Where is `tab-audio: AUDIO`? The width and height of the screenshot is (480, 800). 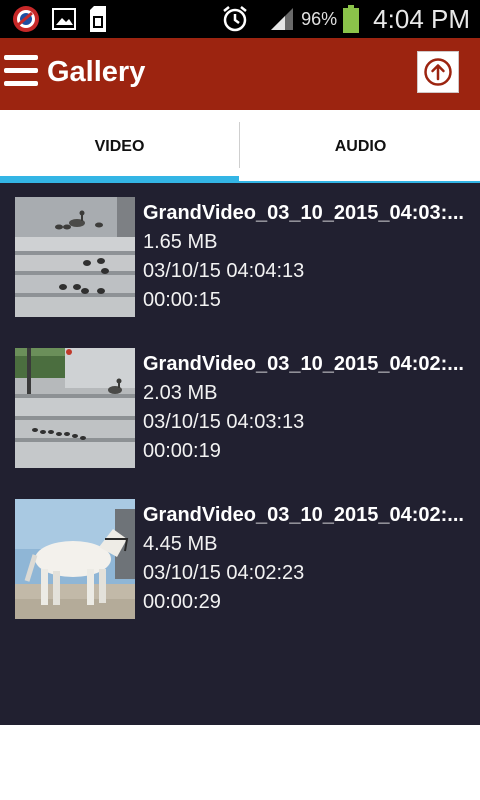
tab-audio: AUDIO is located at coordinates (360, 146).